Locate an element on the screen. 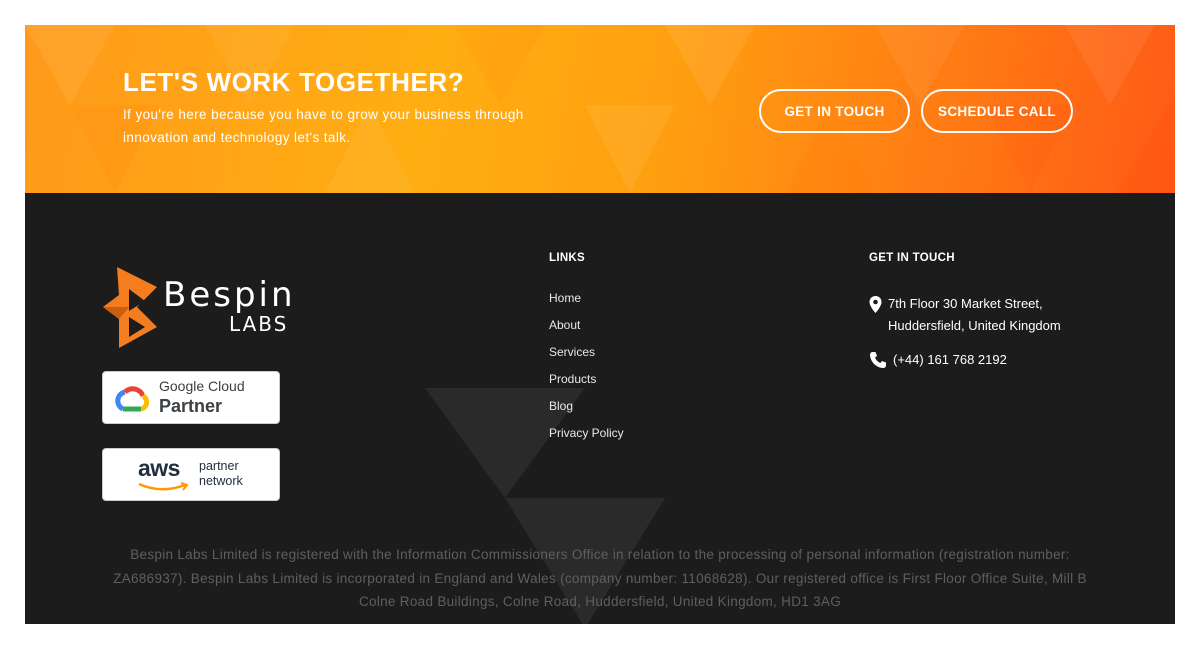  footer-link-home: Home is located at coordinates (586, 304).